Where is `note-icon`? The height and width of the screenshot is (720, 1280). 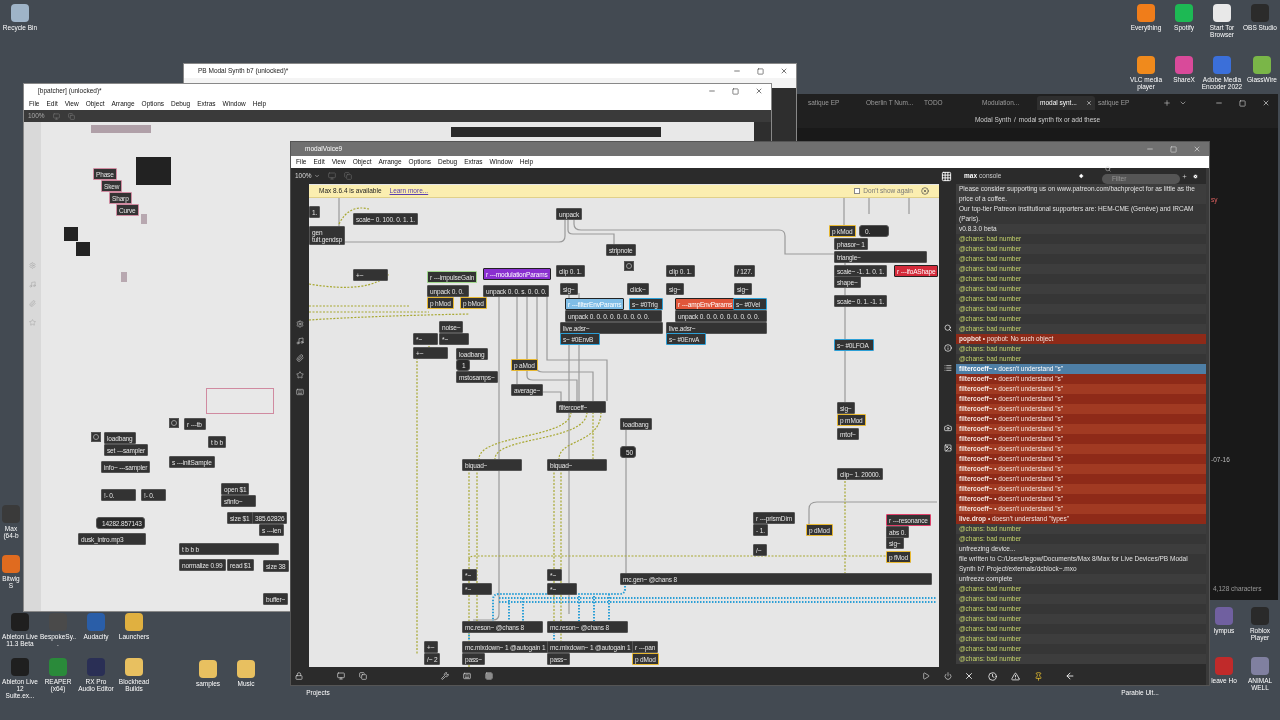
note-icon is located at coordinates (300, 341).